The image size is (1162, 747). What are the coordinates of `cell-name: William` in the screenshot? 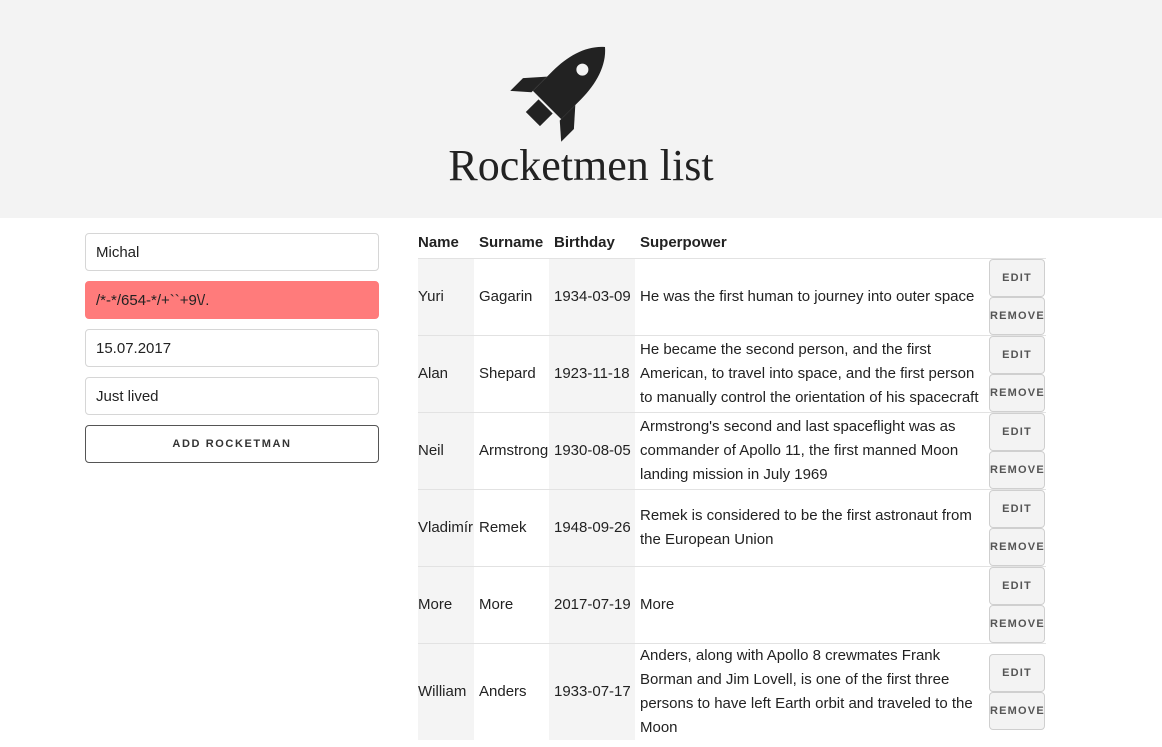 It's located at (446, 691).